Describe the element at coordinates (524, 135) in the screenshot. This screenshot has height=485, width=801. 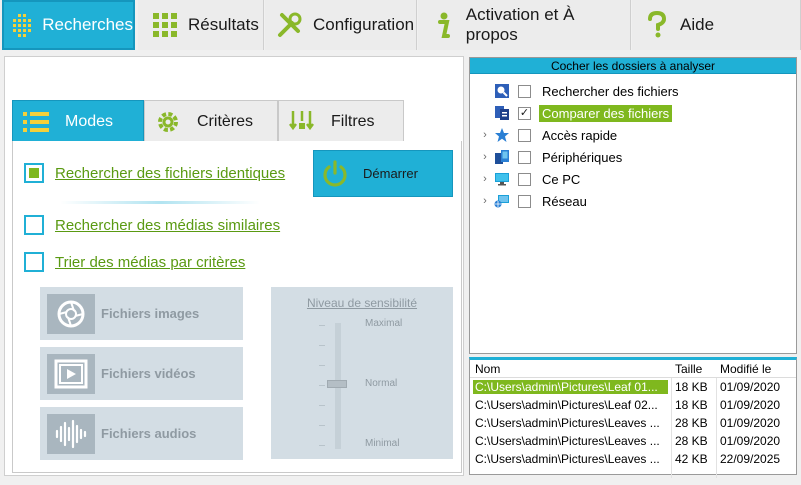
I see `tree-checkbox-acces-rapide` at that location.